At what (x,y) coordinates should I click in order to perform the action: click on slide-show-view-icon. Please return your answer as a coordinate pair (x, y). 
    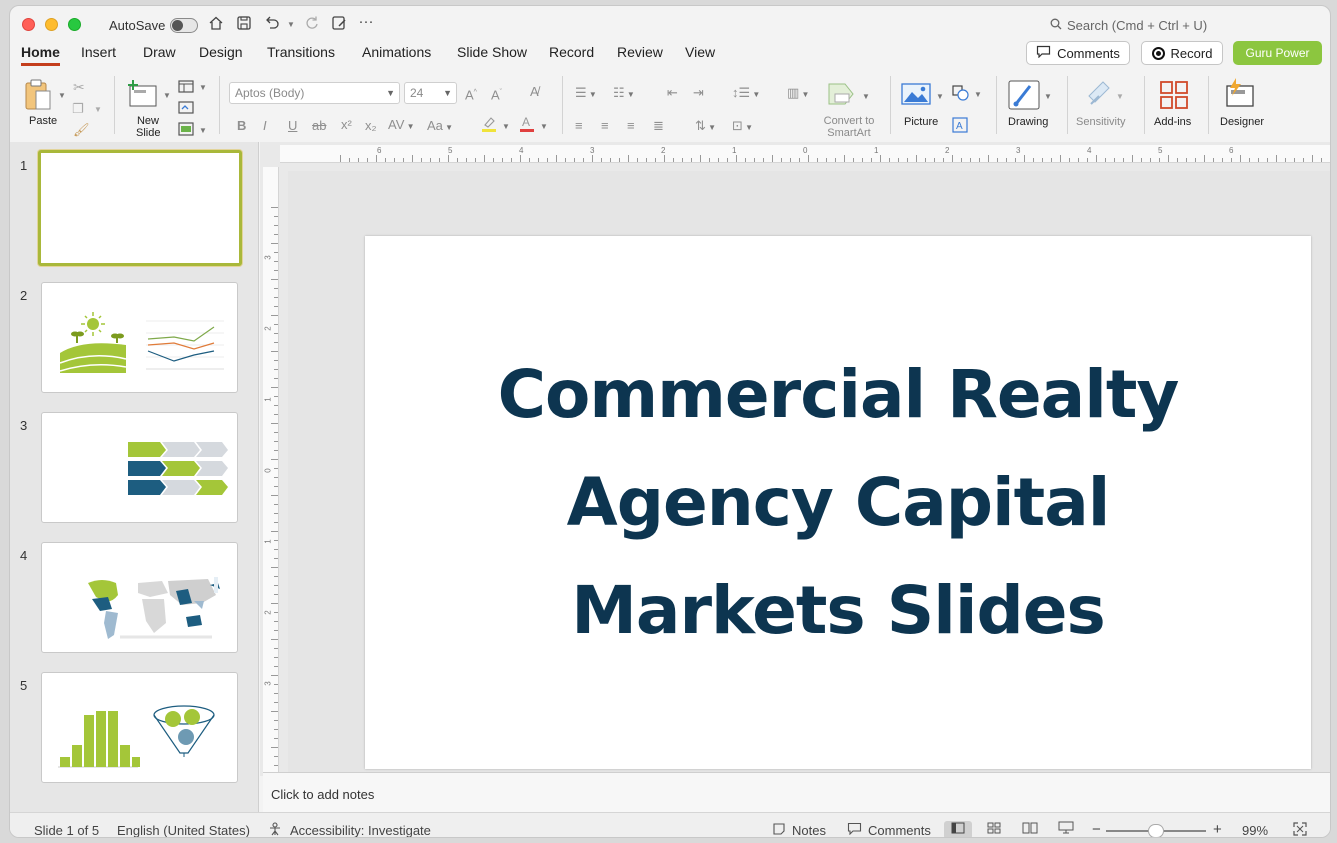
    Looking at the image, I should click on (1066, 829).